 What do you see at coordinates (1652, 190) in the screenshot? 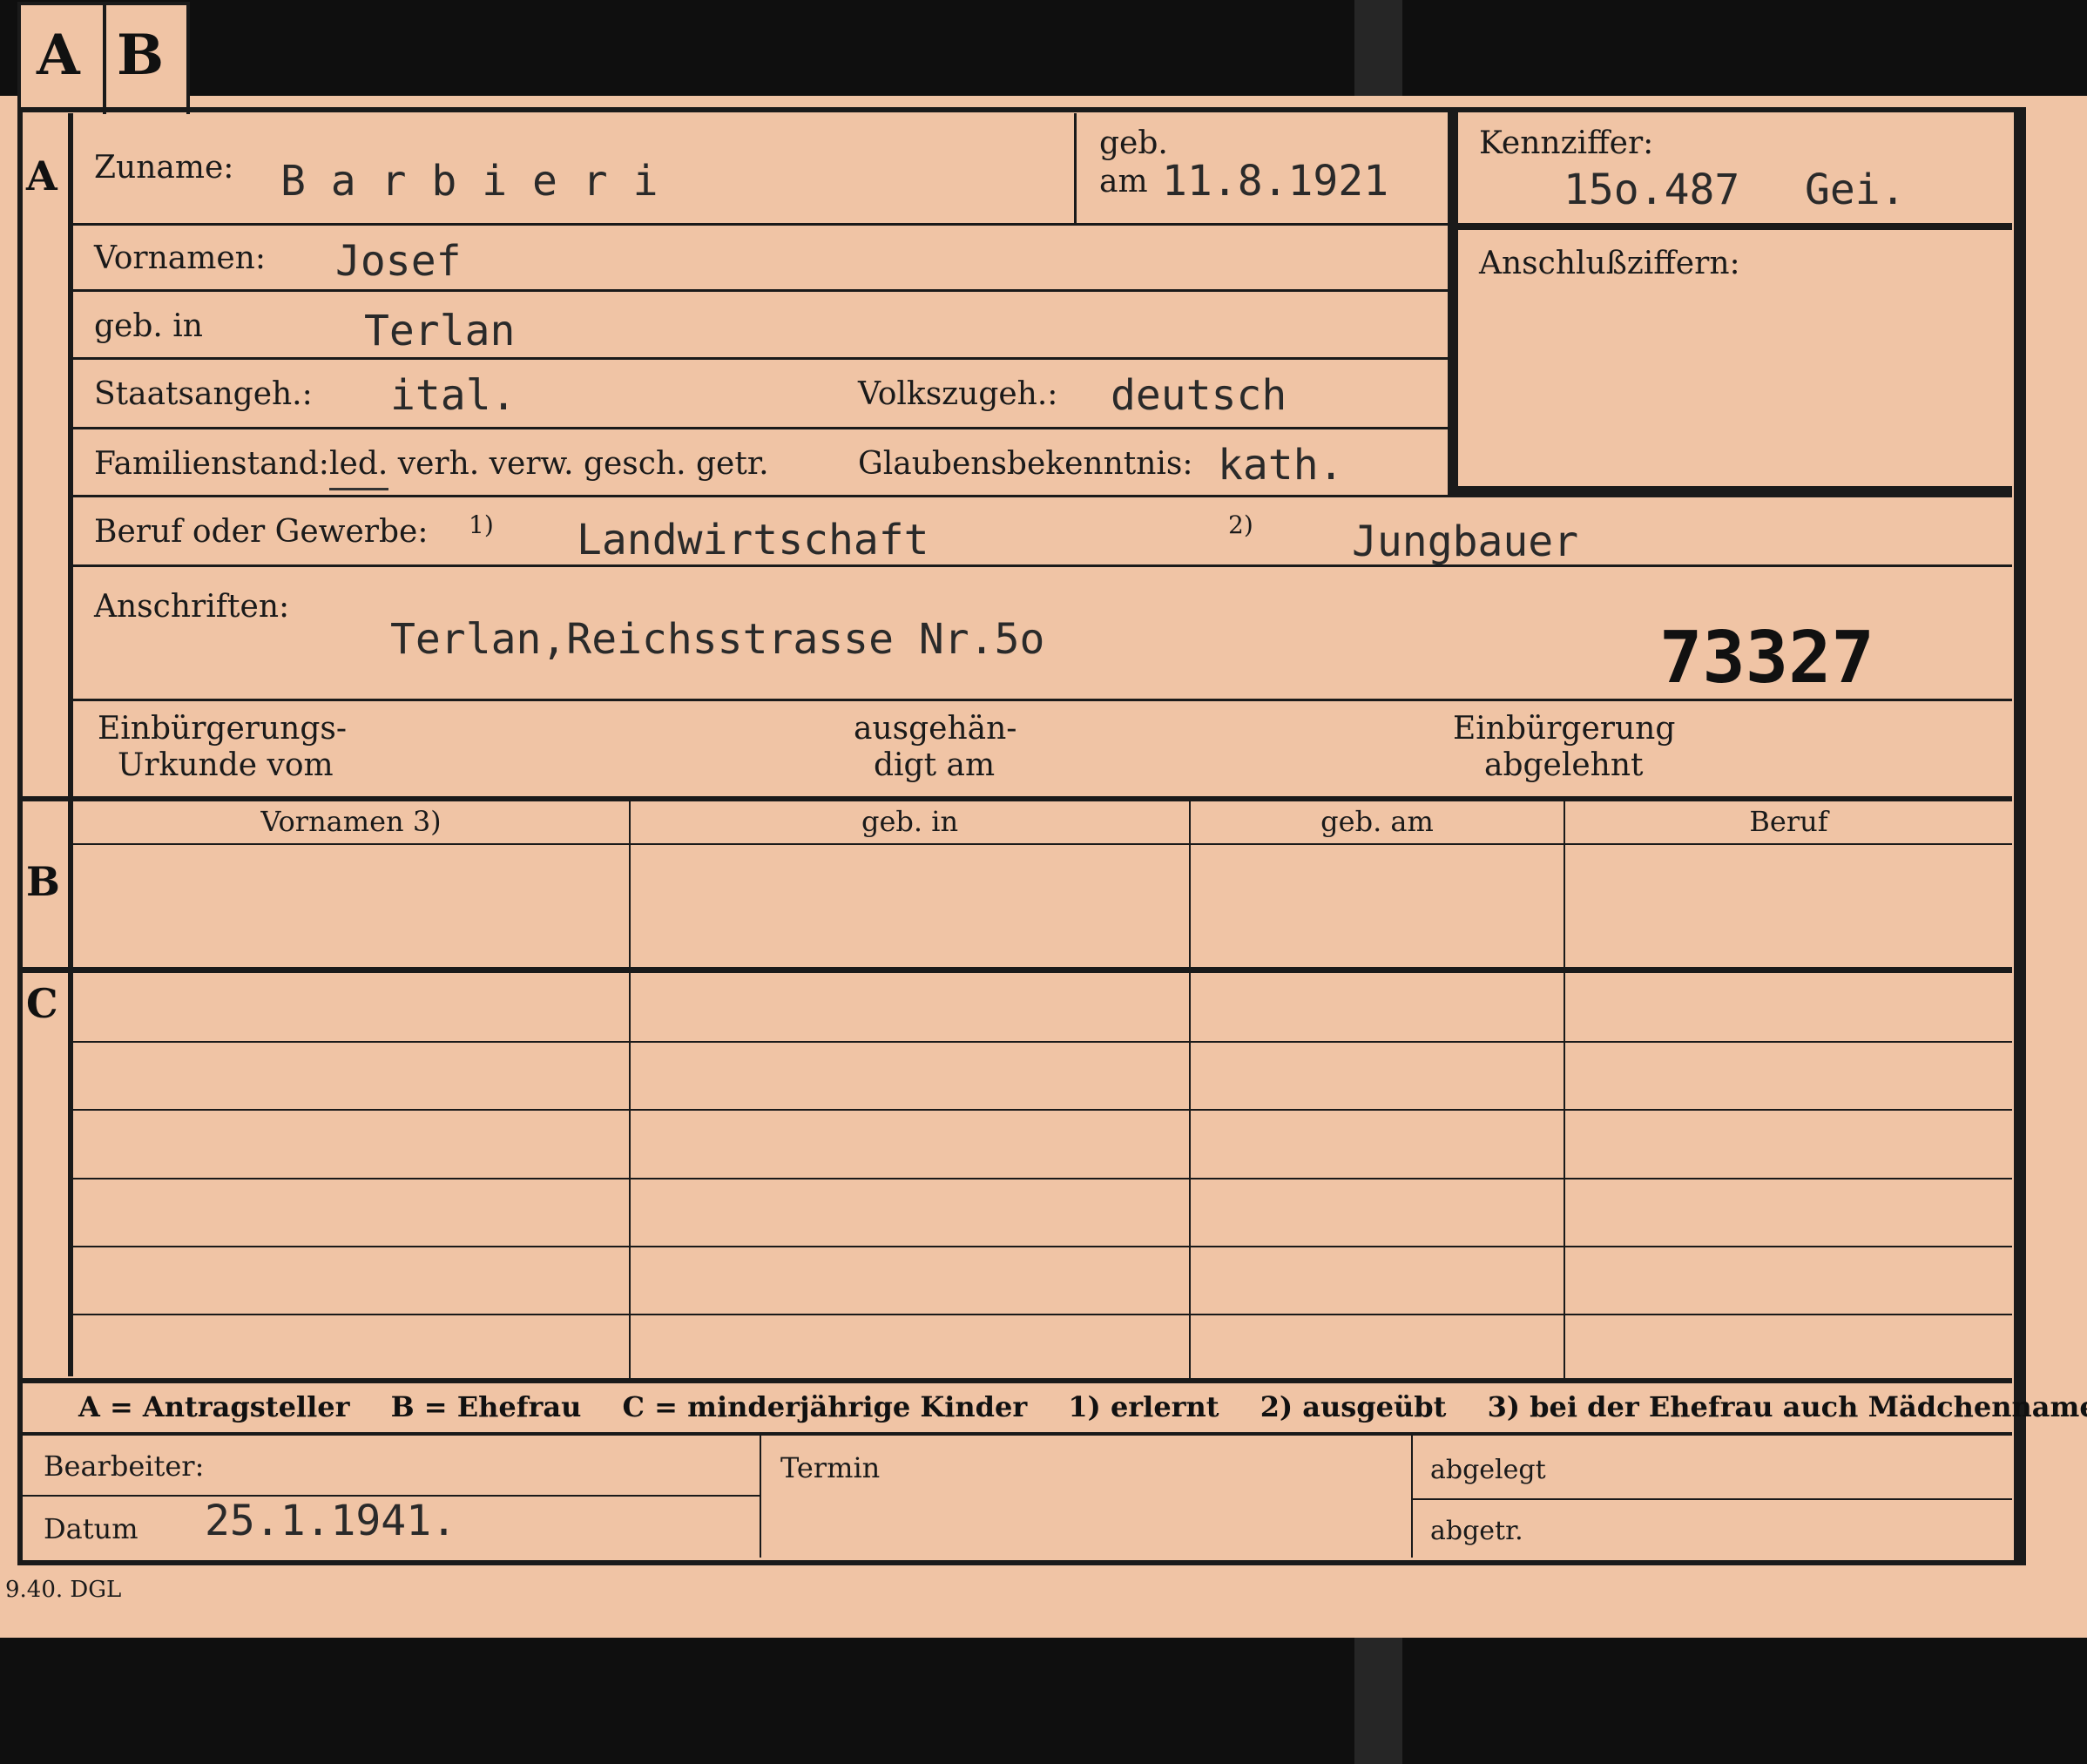
I see `value-id-number: 15o.487` at bounding box center [1652, 190].